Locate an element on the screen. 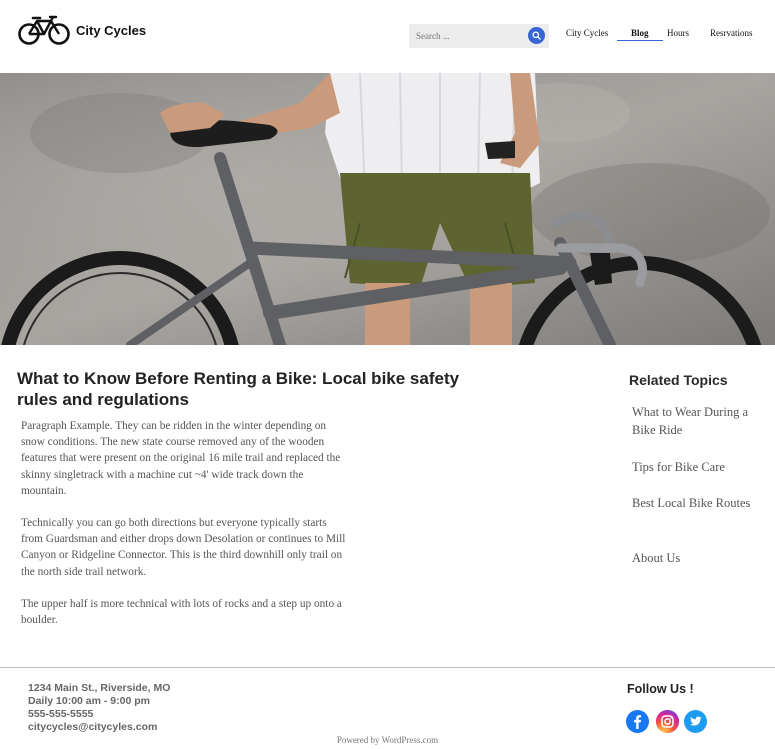  related-link-bike-care: Tips for Bike Care is located at coordinates (702, 467).